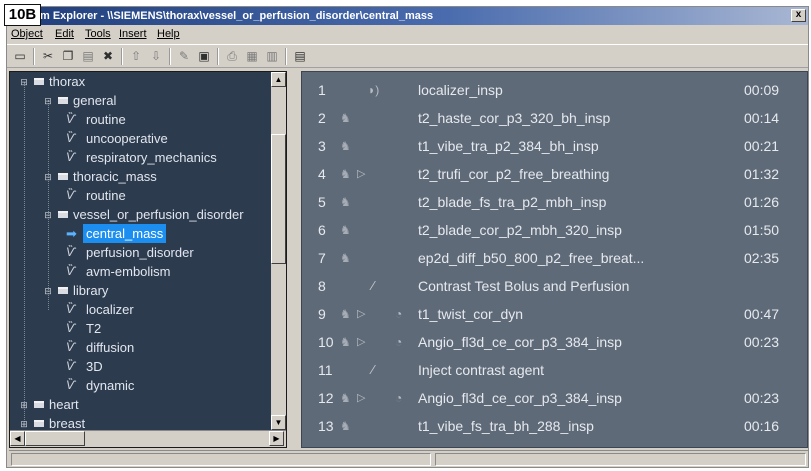  Describe the element at coordinates (48, 56) in the screenshot. I see `cut-icon: ✂` at that location.